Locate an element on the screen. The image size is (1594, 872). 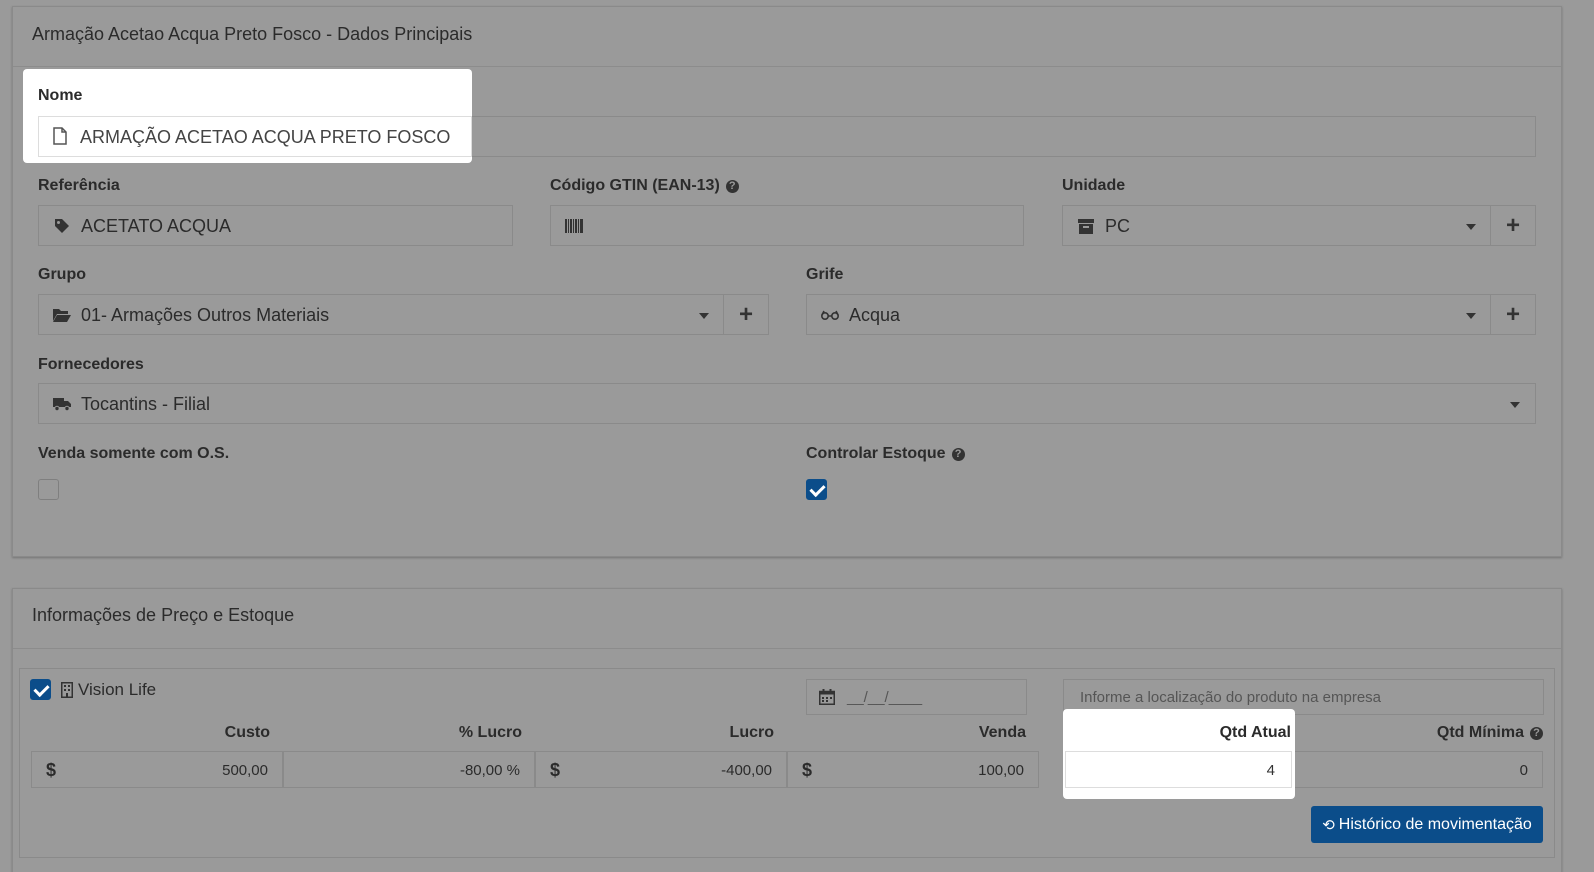
main-panel-divider is located at coordinates (787, 66).